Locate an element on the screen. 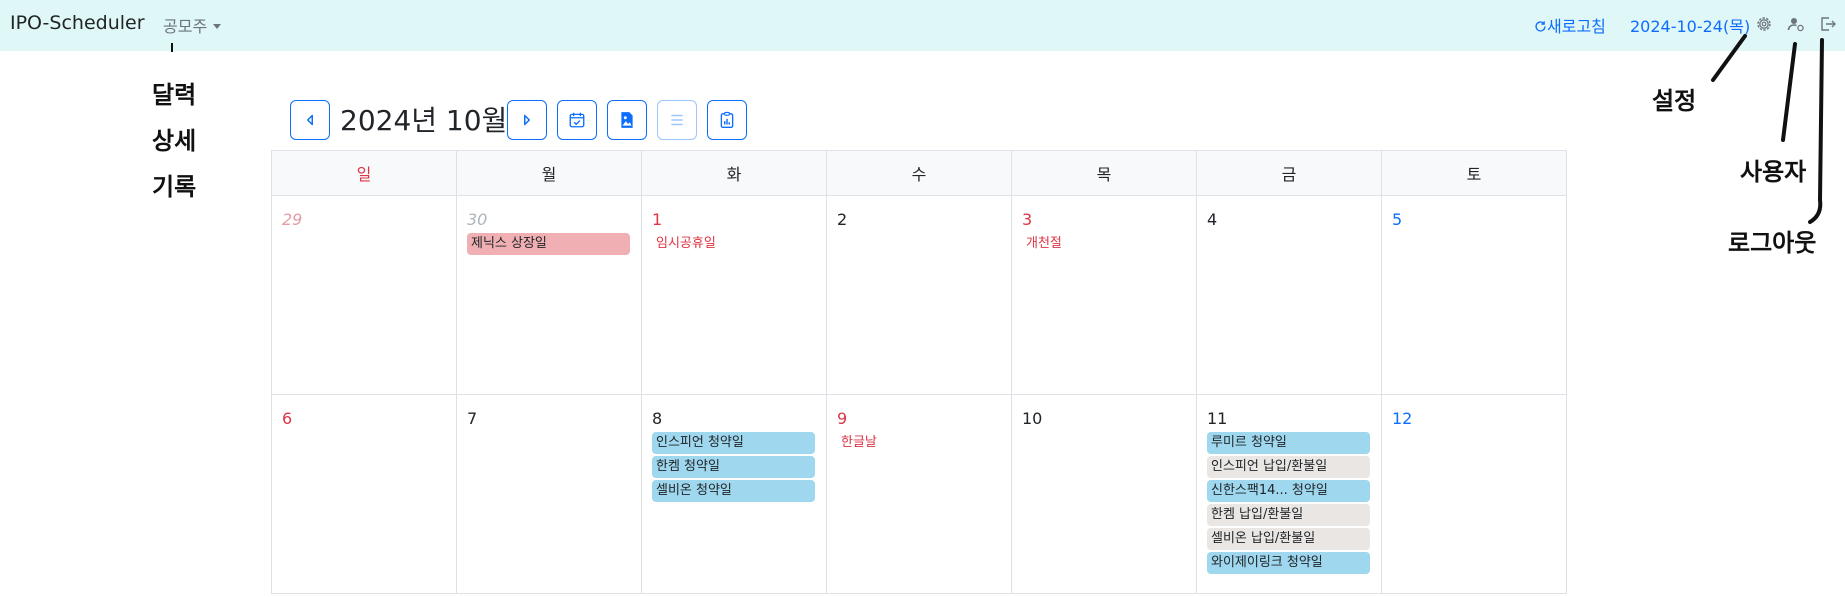 This screenshot has height=597, width=1845. prev-month-button is located at coordinates (310, 120).